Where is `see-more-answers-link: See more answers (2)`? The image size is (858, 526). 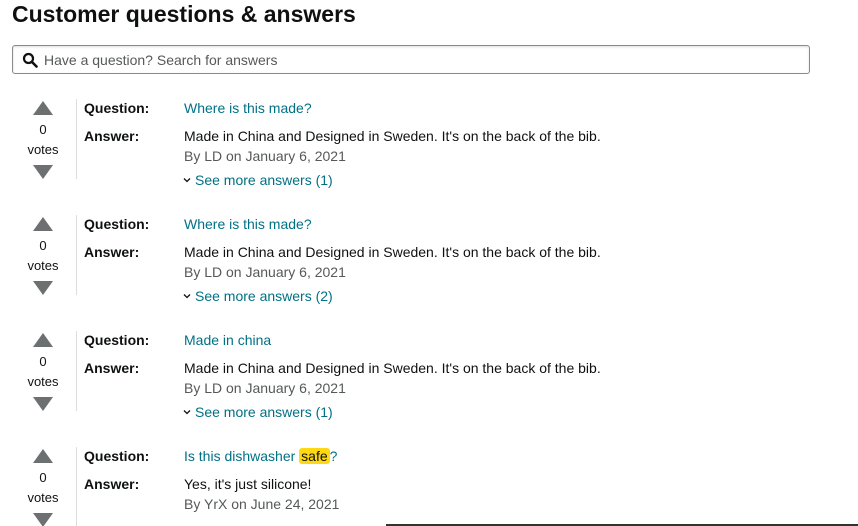
see-more-answers-link: See more answers (2) is located at coordinates (258, 296).